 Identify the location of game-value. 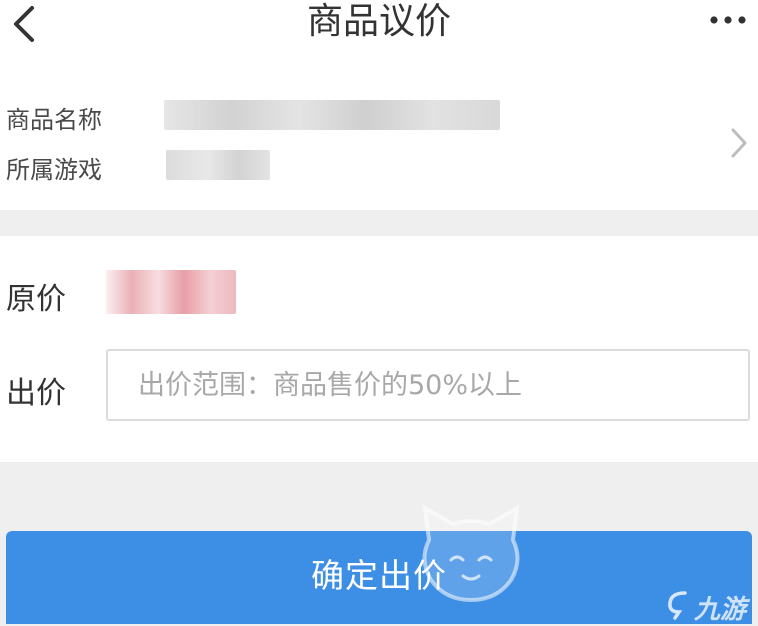
(218, 165).